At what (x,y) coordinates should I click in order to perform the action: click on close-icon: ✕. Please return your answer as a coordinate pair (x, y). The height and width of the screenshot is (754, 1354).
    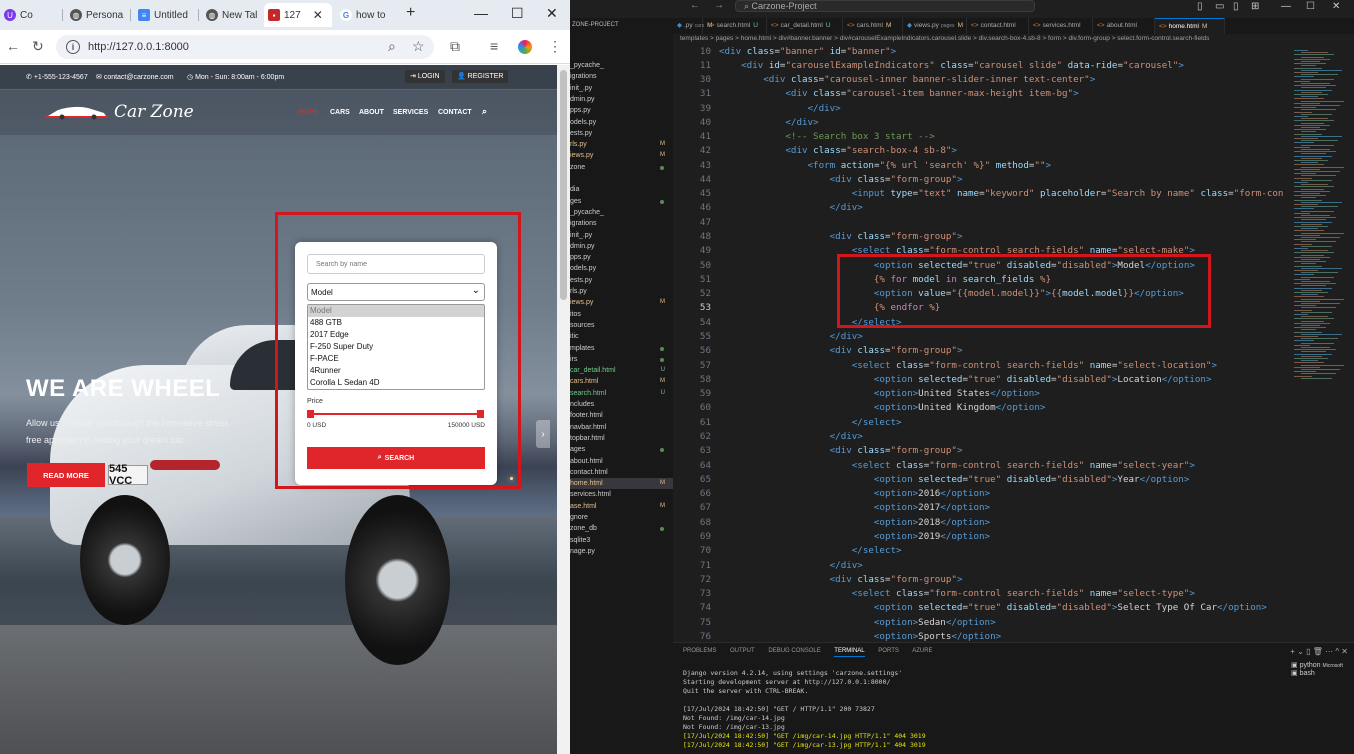
    Looking at the image, I should click on (318, 15).